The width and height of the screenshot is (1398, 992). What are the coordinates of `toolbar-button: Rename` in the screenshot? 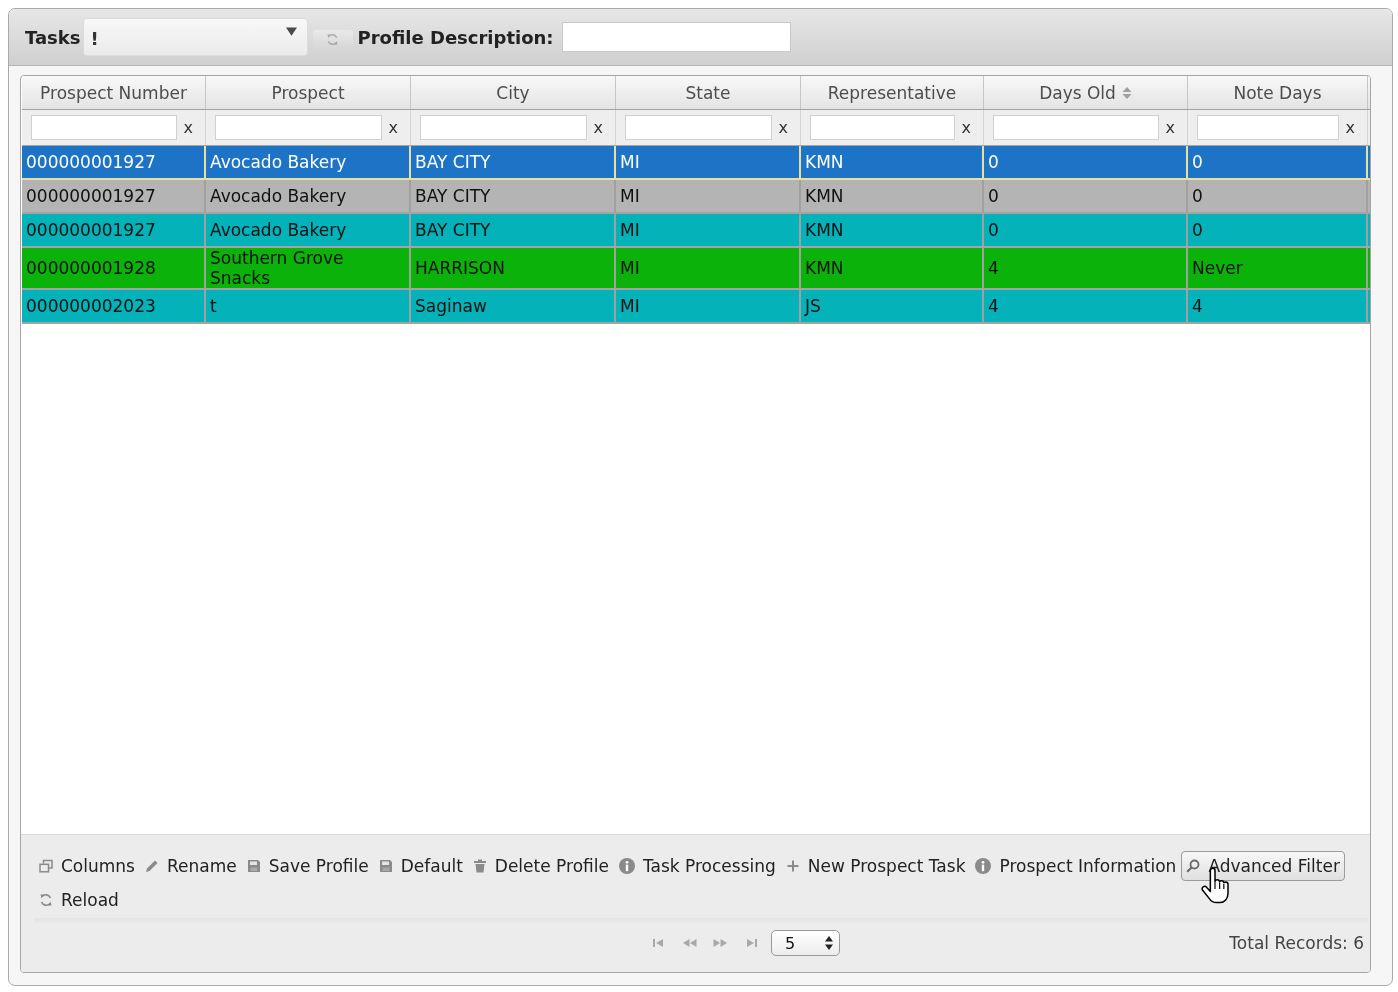 It's located at (190, 866).